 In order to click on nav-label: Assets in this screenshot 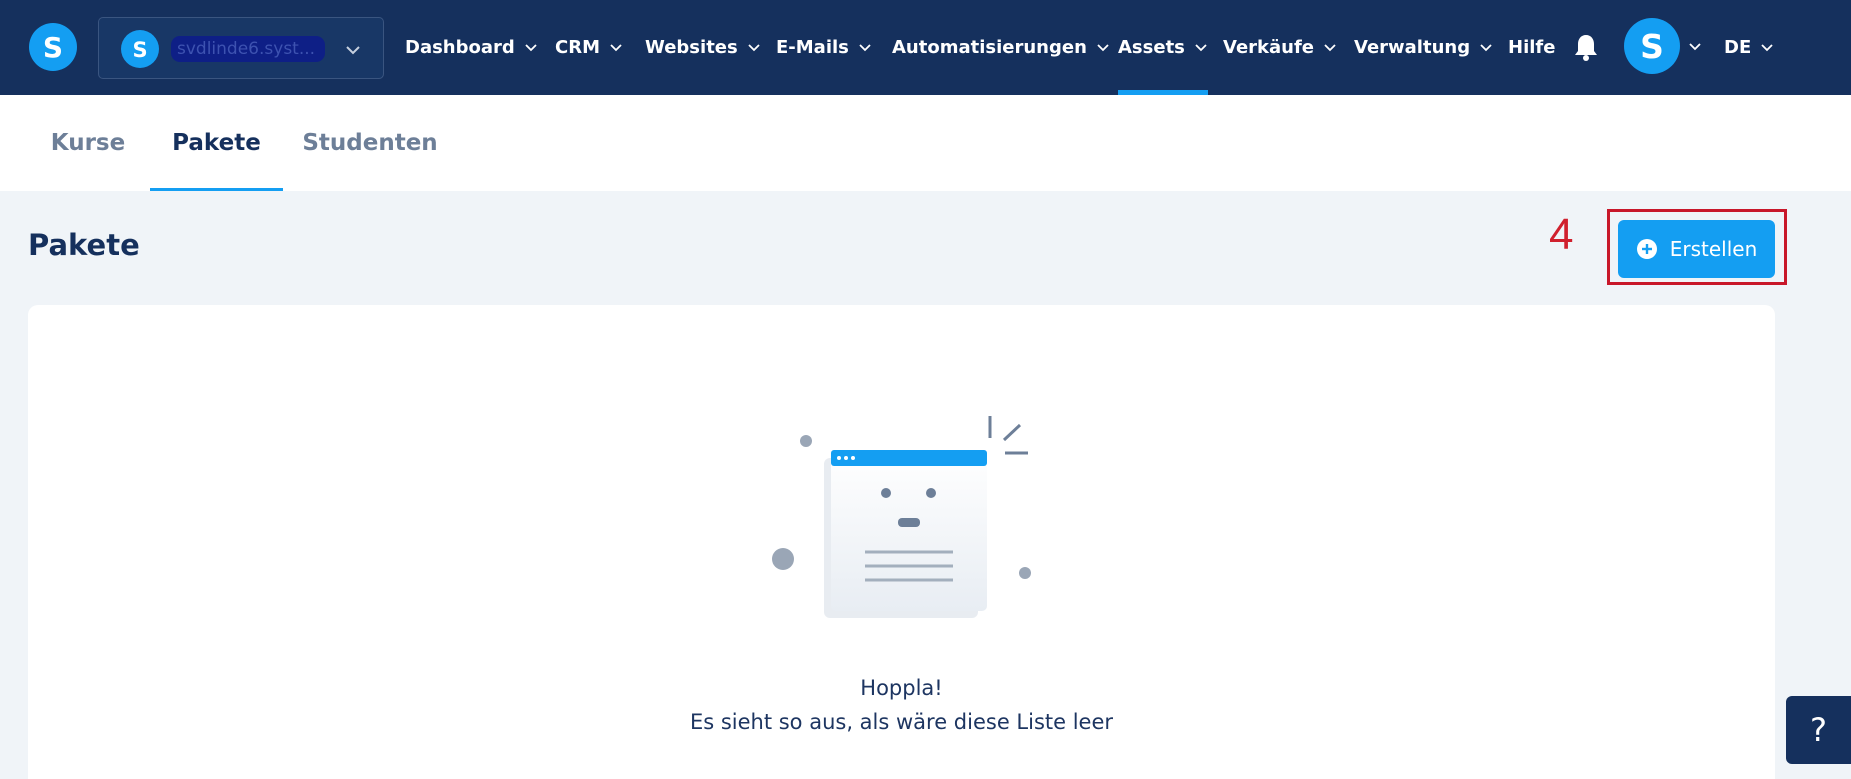, I will do `click(1151, 47)`.